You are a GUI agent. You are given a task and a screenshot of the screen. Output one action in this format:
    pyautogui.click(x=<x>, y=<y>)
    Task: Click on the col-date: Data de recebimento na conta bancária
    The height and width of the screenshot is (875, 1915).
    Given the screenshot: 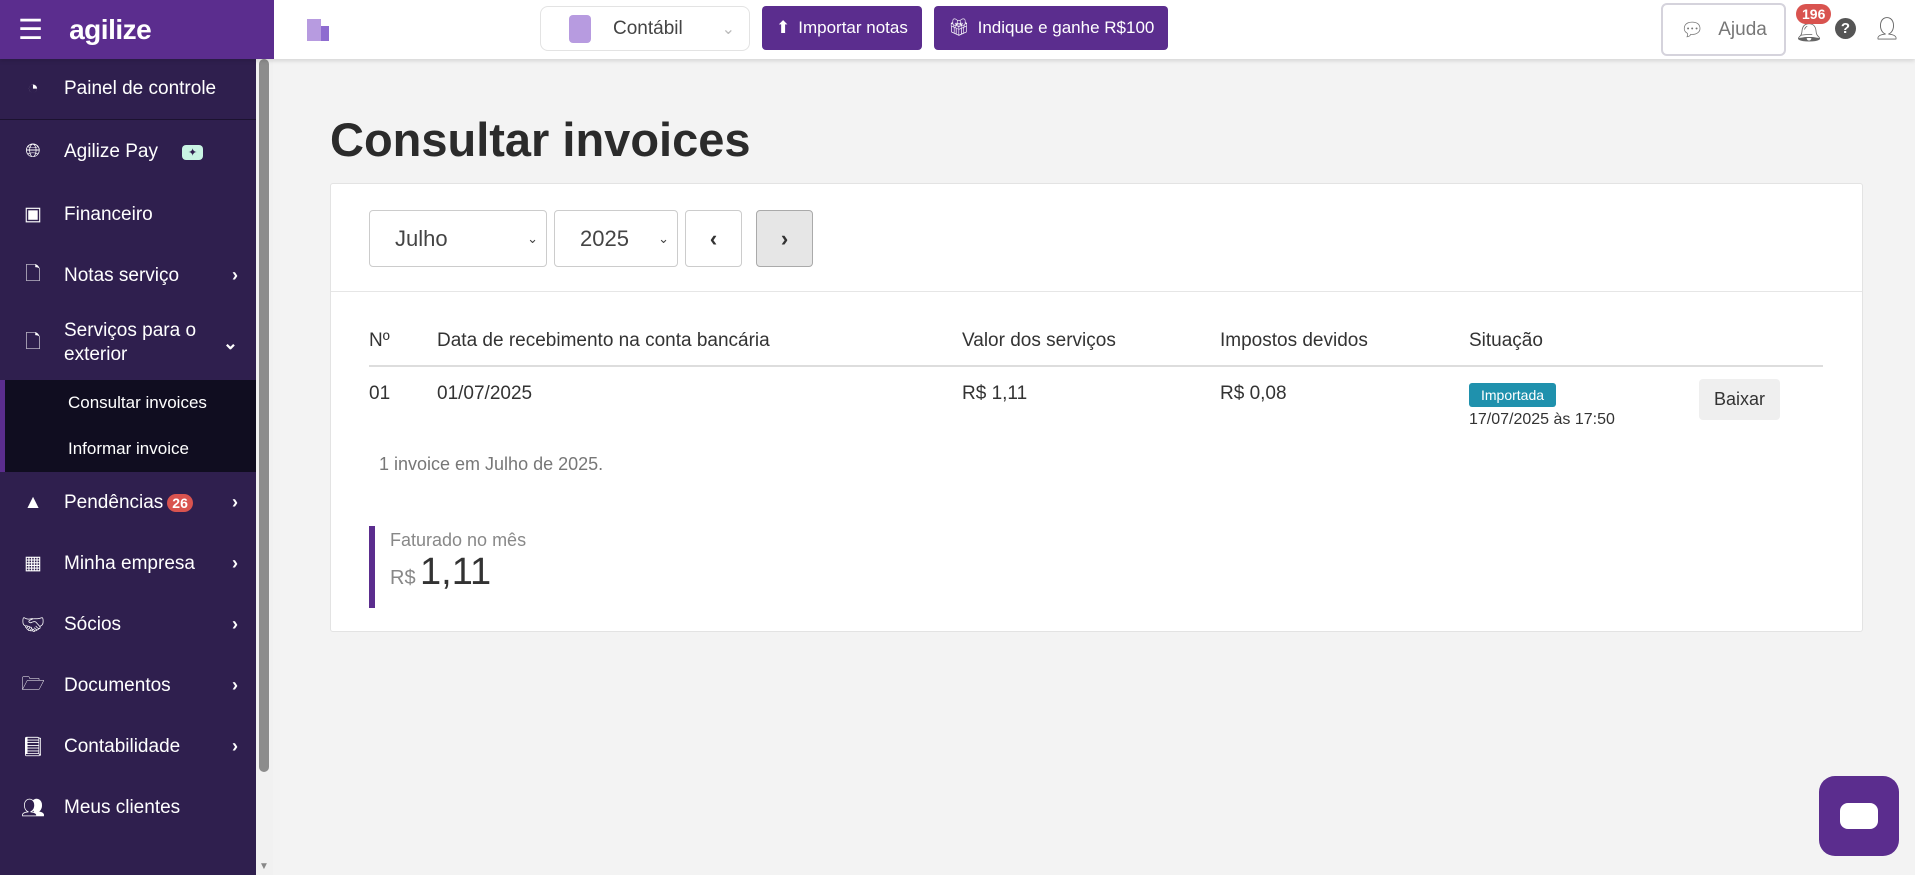 What is the action you would take?
    pyautogui.click(x=699, y=341)
    